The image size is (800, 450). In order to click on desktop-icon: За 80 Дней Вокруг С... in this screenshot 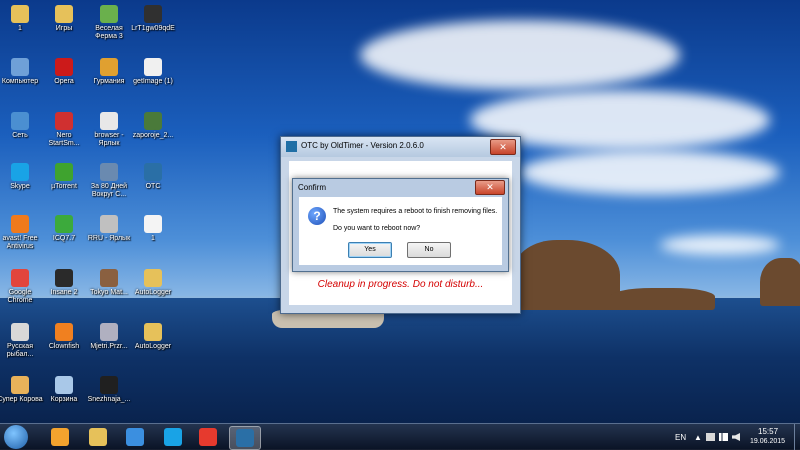, I will do `click(109, 181)`.